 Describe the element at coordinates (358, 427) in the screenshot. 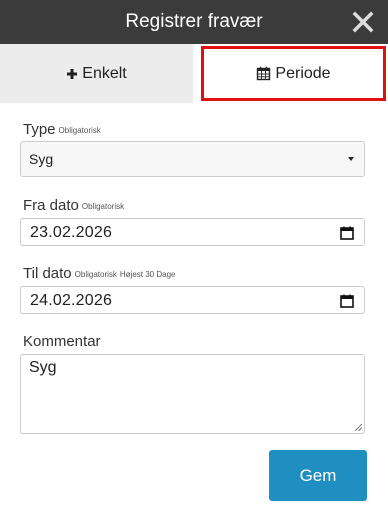

I see `resize-grip-icon` at that location.